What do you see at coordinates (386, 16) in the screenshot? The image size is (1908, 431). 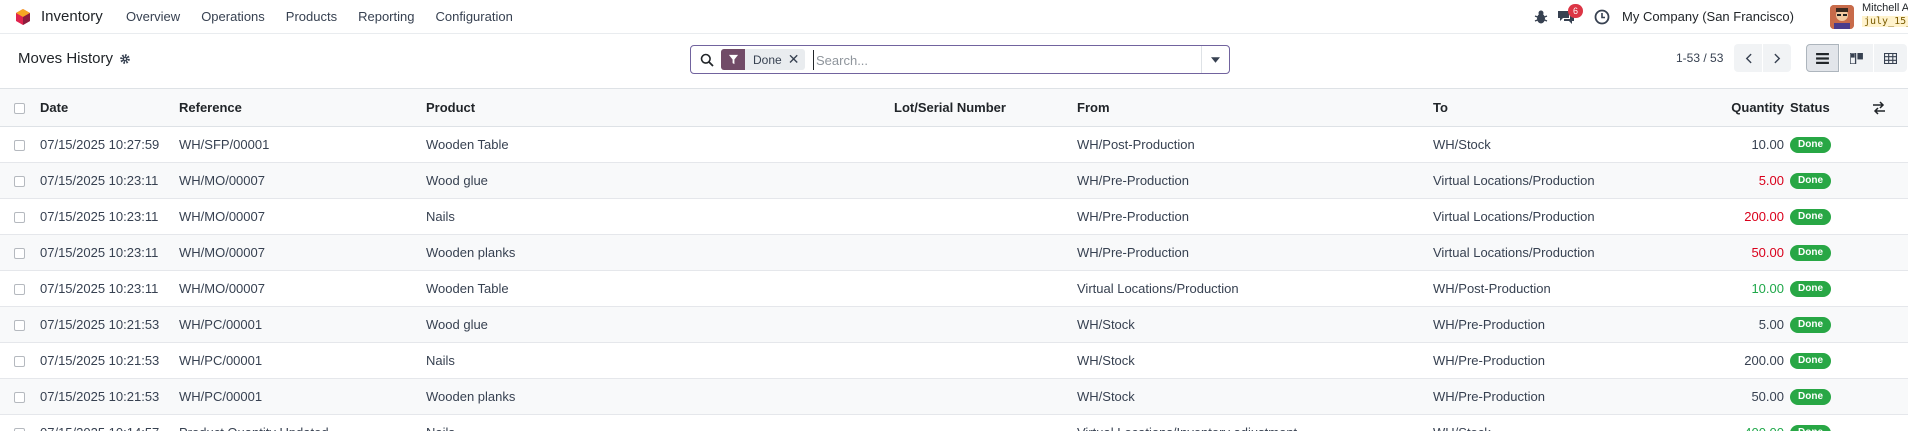 I see `menu-item-reporting: Reporting` at bounding box center [386, 16].